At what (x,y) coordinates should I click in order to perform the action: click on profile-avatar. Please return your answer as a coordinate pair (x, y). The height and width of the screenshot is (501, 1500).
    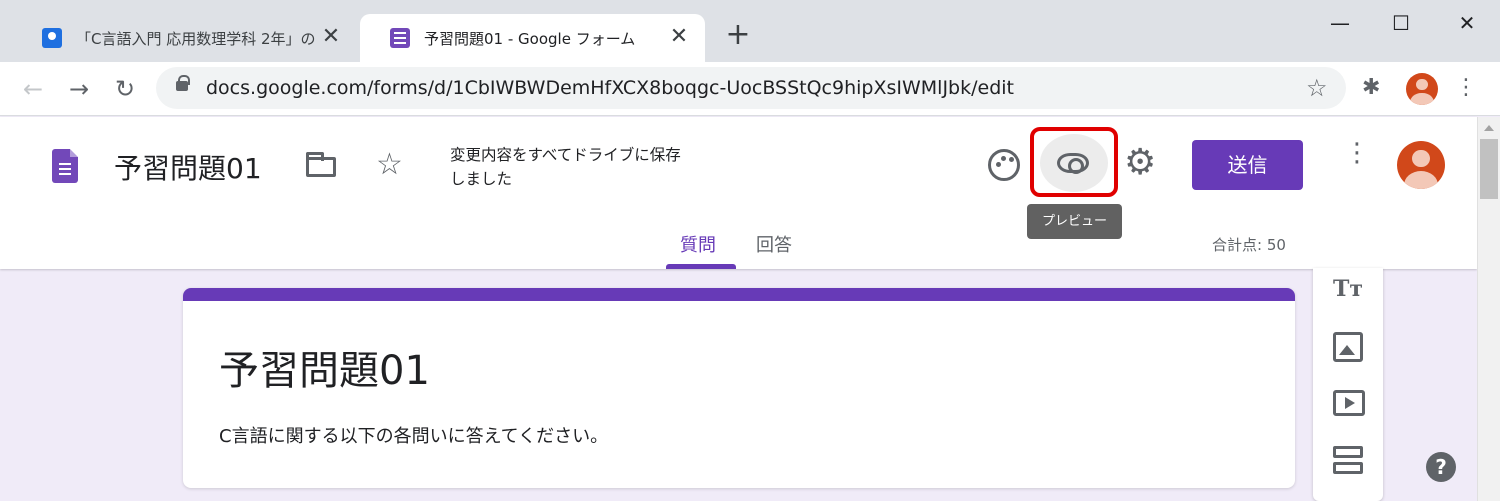
    Looking at the image, I should click on (1422, 89).